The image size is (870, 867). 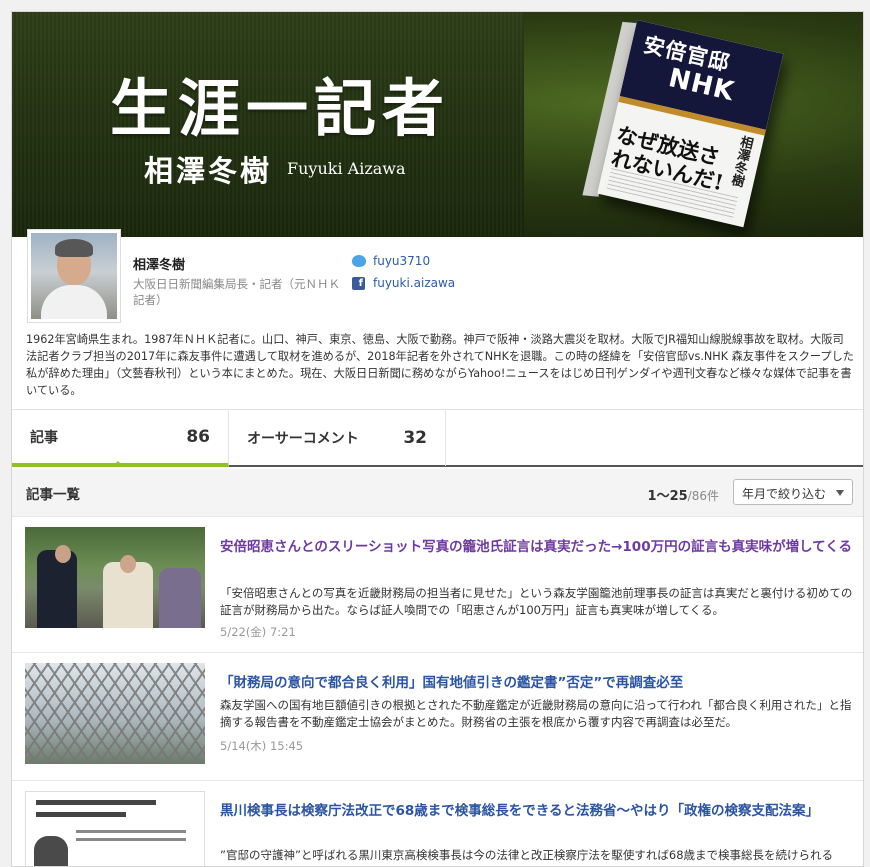 What do you see at coordinates (280, 108) in the screenshot?
I see `banner-title: 生涯一記者` at bounding box center [280, 108].